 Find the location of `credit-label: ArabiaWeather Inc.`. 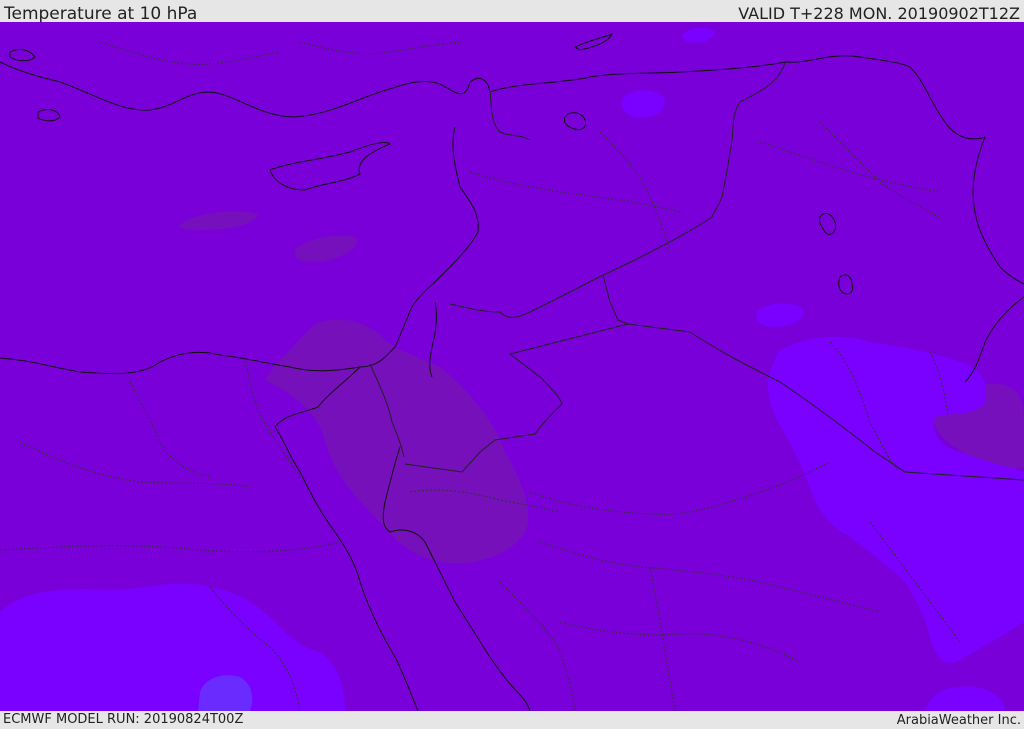

credit-label: ArabiaWeather Inc. is located at coordinates (958, 720).